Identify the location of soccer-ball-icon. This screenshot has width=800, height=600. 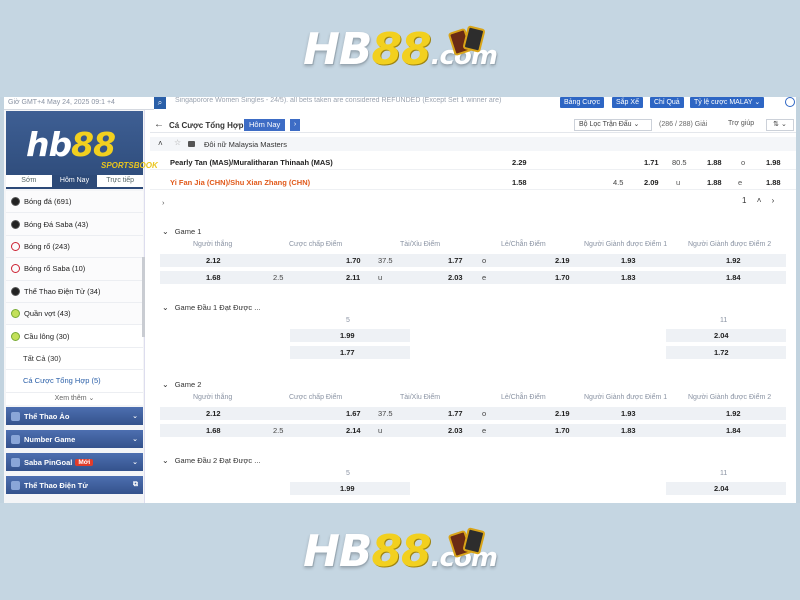
(15, 202).